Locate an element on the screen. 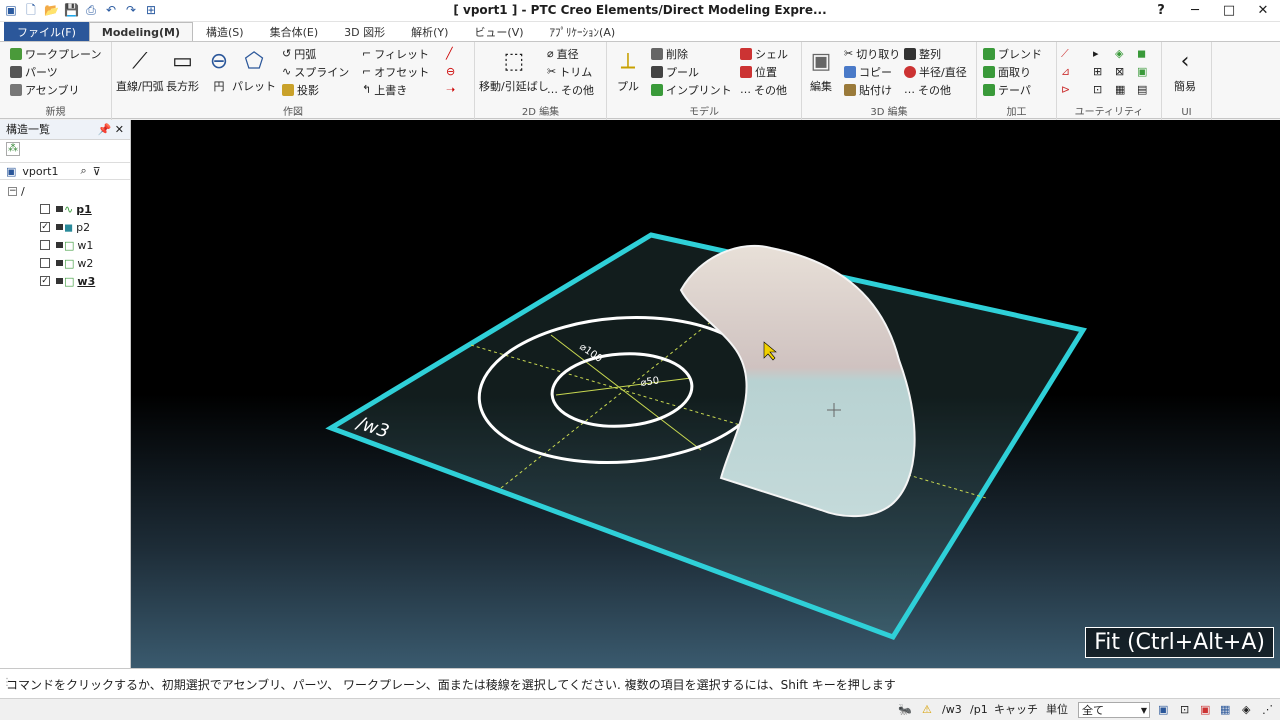  util-select-button: ▸ is located at coordinates (1096, 53).